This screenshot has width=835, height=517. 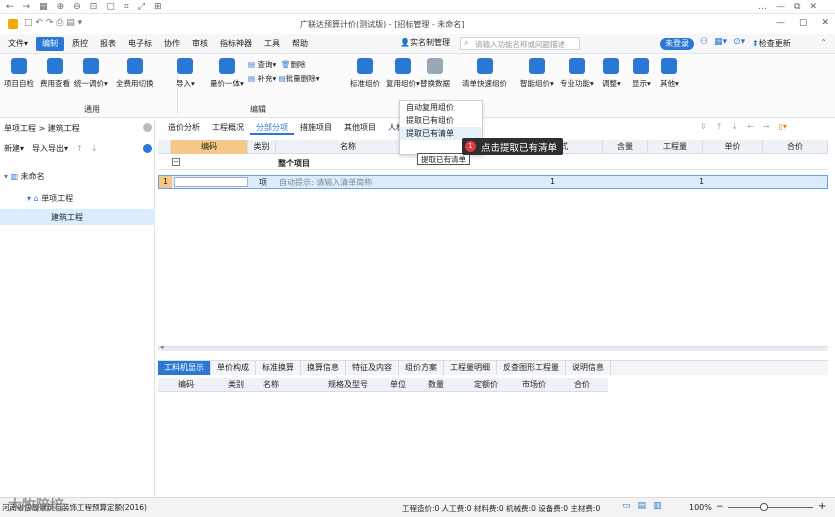 What do you see at coordinates (141, 7) in the screenshot?
I see `viewer-tool-icon: ⤢` at bounding box center [141, 7].